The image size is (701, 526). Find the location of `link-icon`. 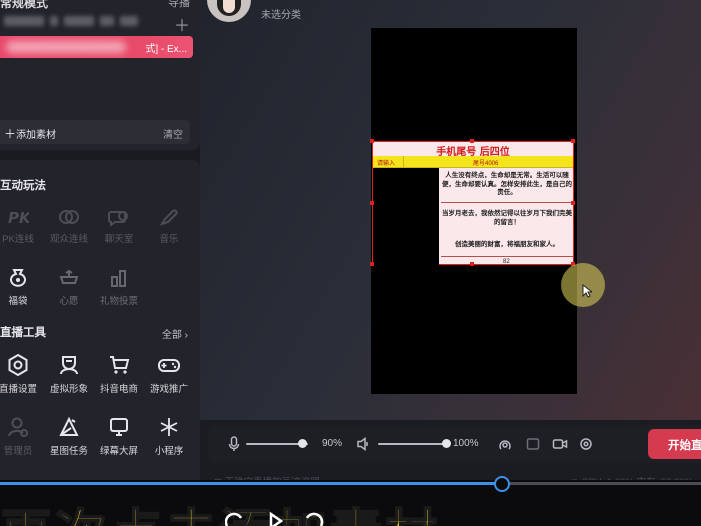

link-icon is located at coordinates (69, 217).